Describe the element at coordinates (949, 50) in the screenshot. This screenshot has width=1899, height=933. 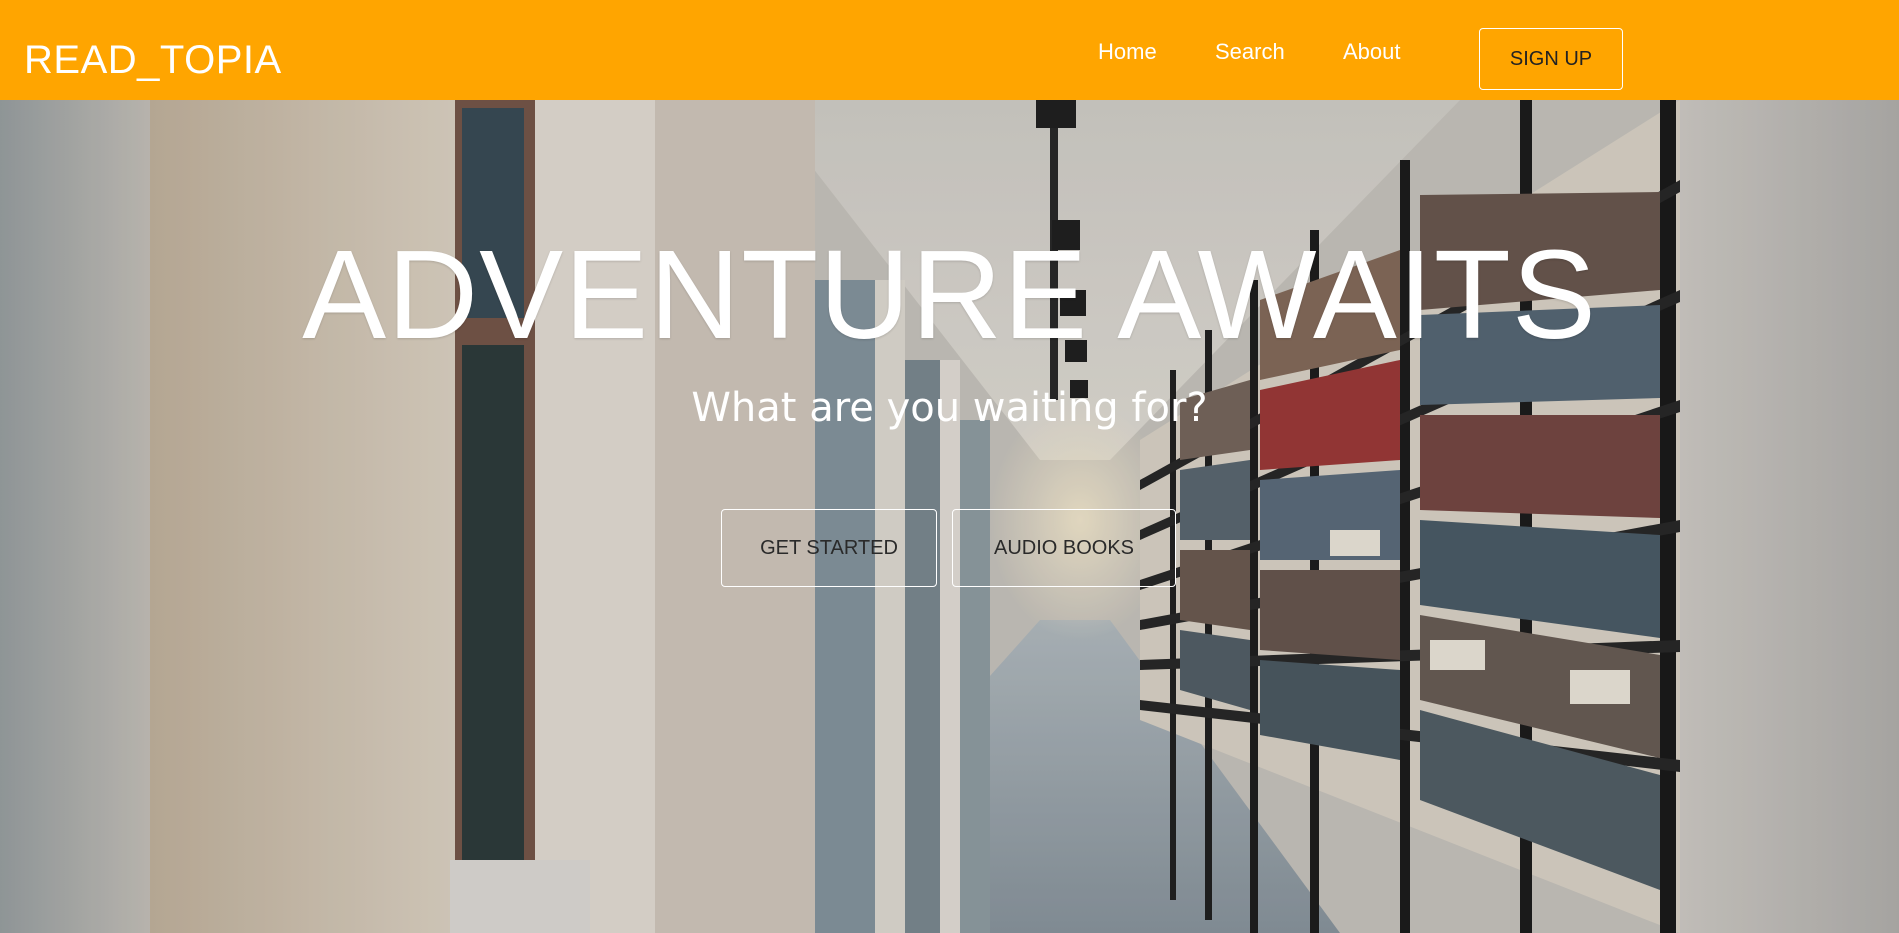
I see `navbar: READ_TOPIA Home Search About SIGN UP` at that location.